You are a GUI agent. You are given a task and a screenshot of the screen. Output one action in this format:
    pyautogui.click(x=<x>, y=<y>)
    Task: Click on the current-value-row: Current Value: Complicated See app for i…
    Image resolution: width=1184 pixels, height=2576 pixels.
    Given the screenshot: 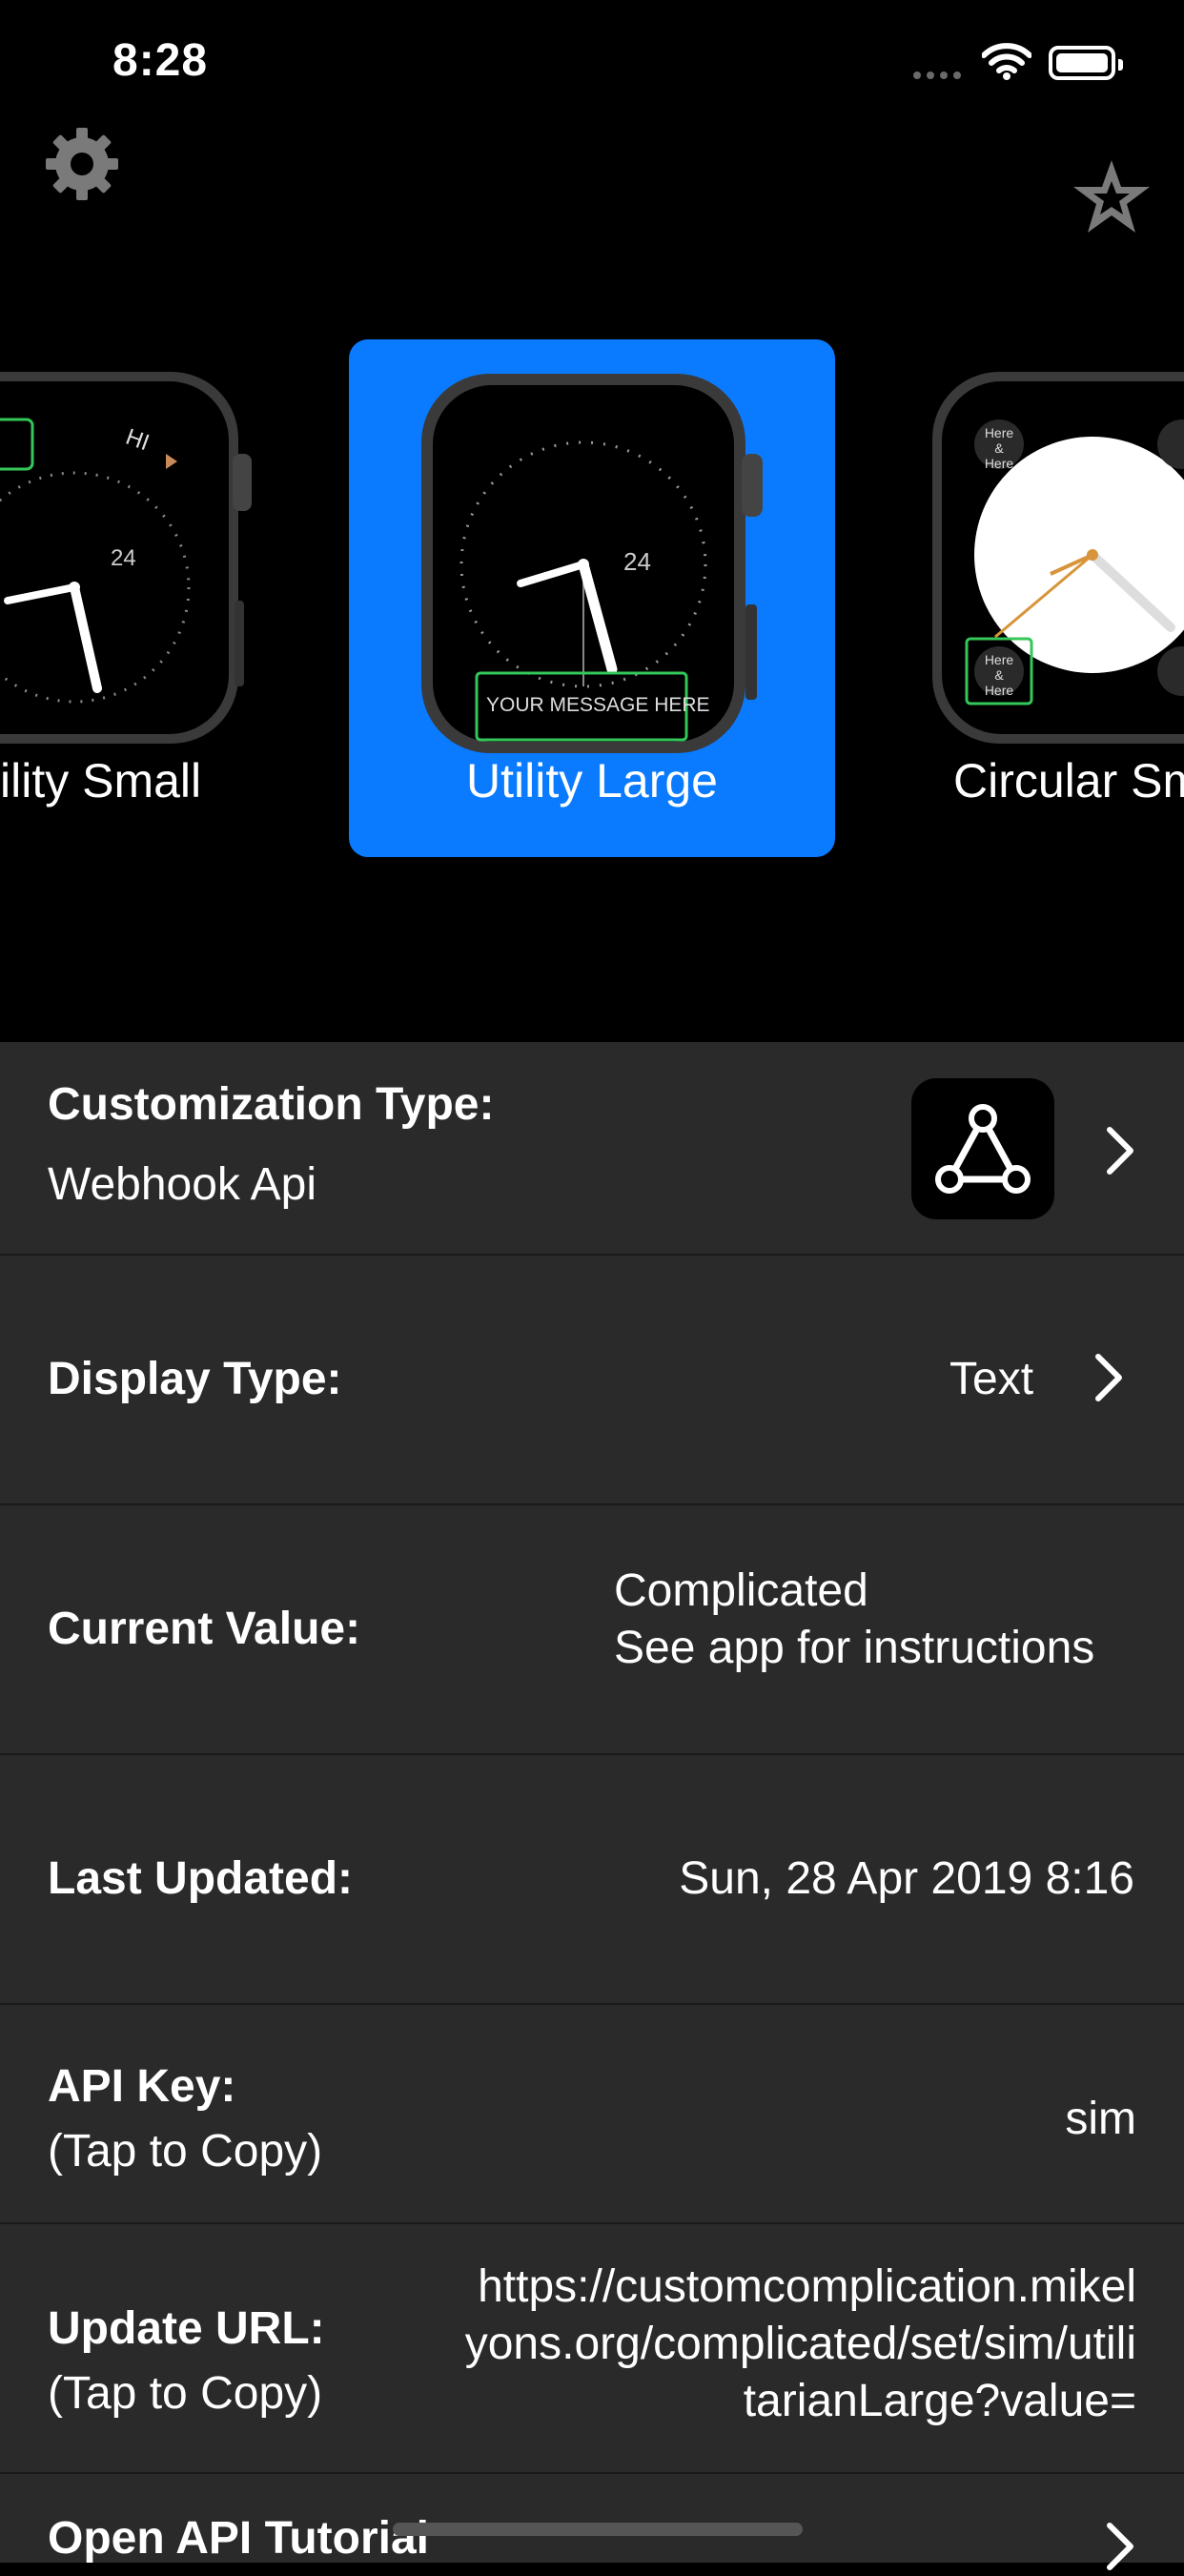 What is the action you would take?
    pyautogui.click(x=592, y=1629)
    